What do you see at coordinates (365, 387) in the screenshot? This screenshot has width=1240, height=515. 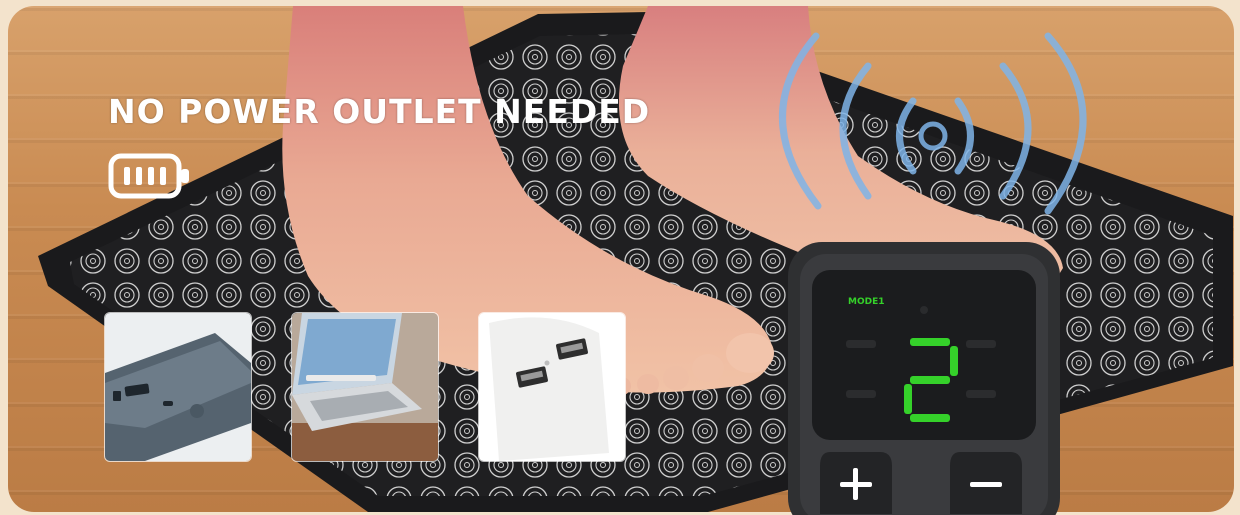 I see `laptop-thumbnail` at bounding box center [365, 387].